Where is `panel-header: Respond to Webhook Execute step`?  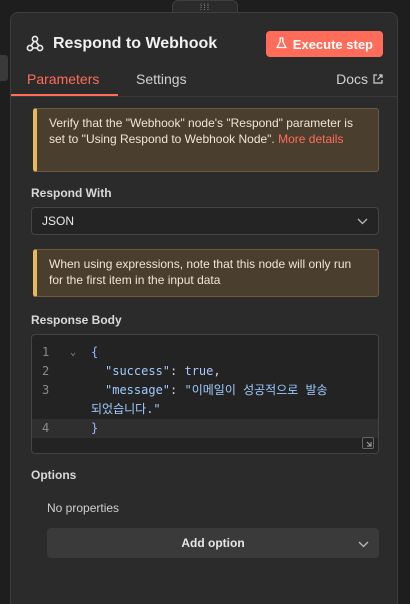
panel-header: Respond to Webhook Execute step is located at coordinates (204, 44).